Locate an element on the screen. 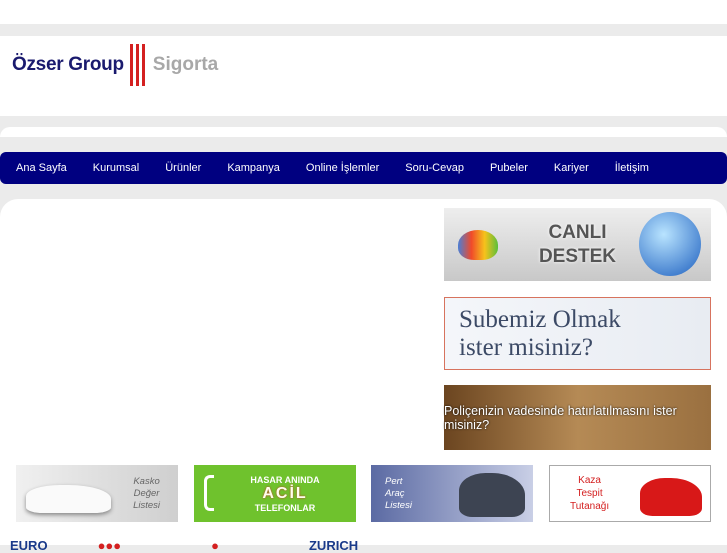  top-band is located at coordinates (363, 12).